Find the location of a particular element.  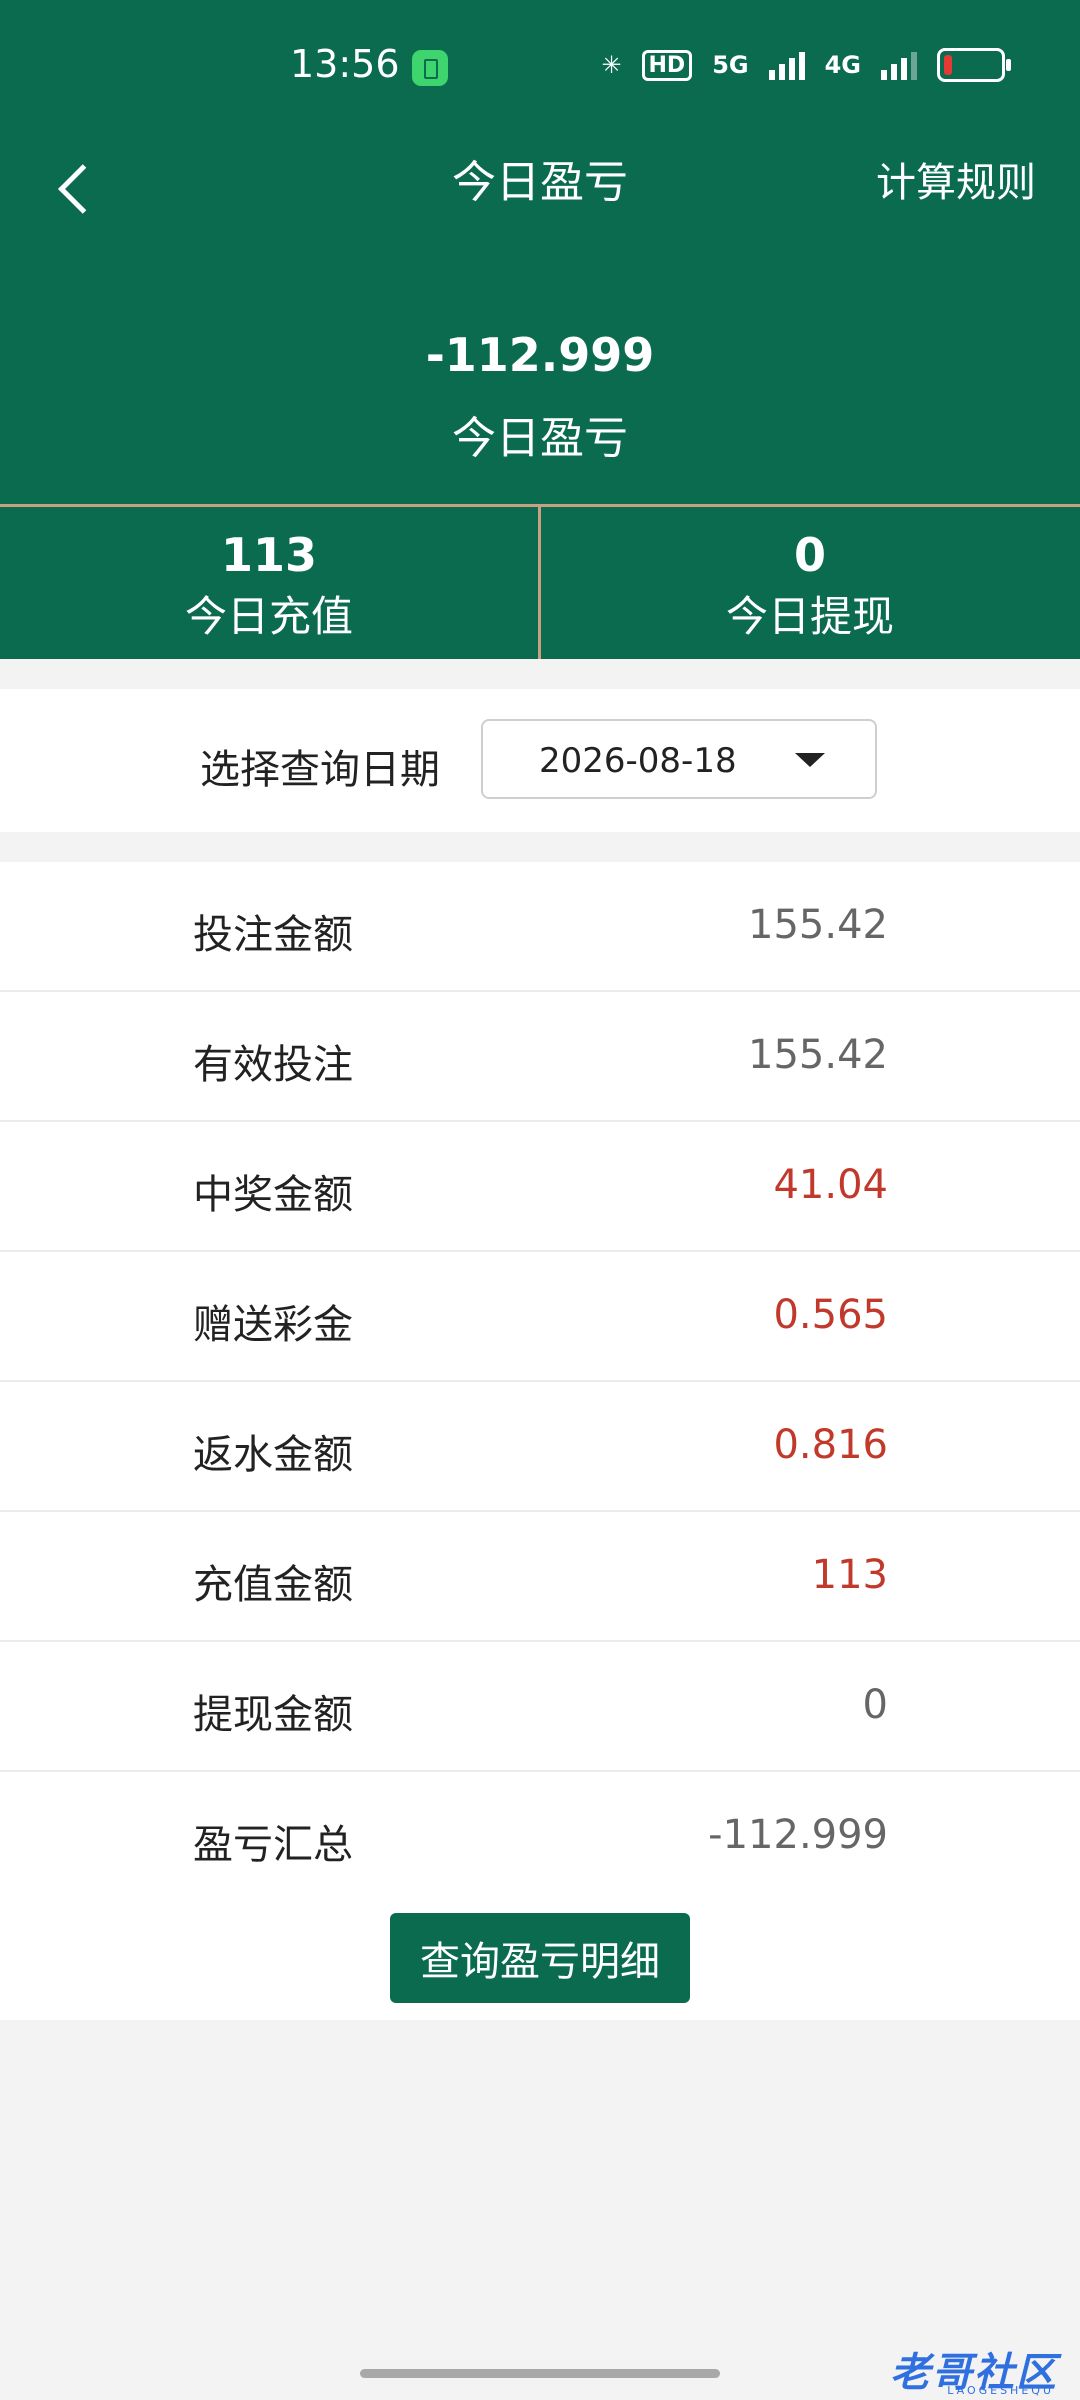

query-profit-detail-button: 查询盈亏明细 is located at coordinates (540, 1958).